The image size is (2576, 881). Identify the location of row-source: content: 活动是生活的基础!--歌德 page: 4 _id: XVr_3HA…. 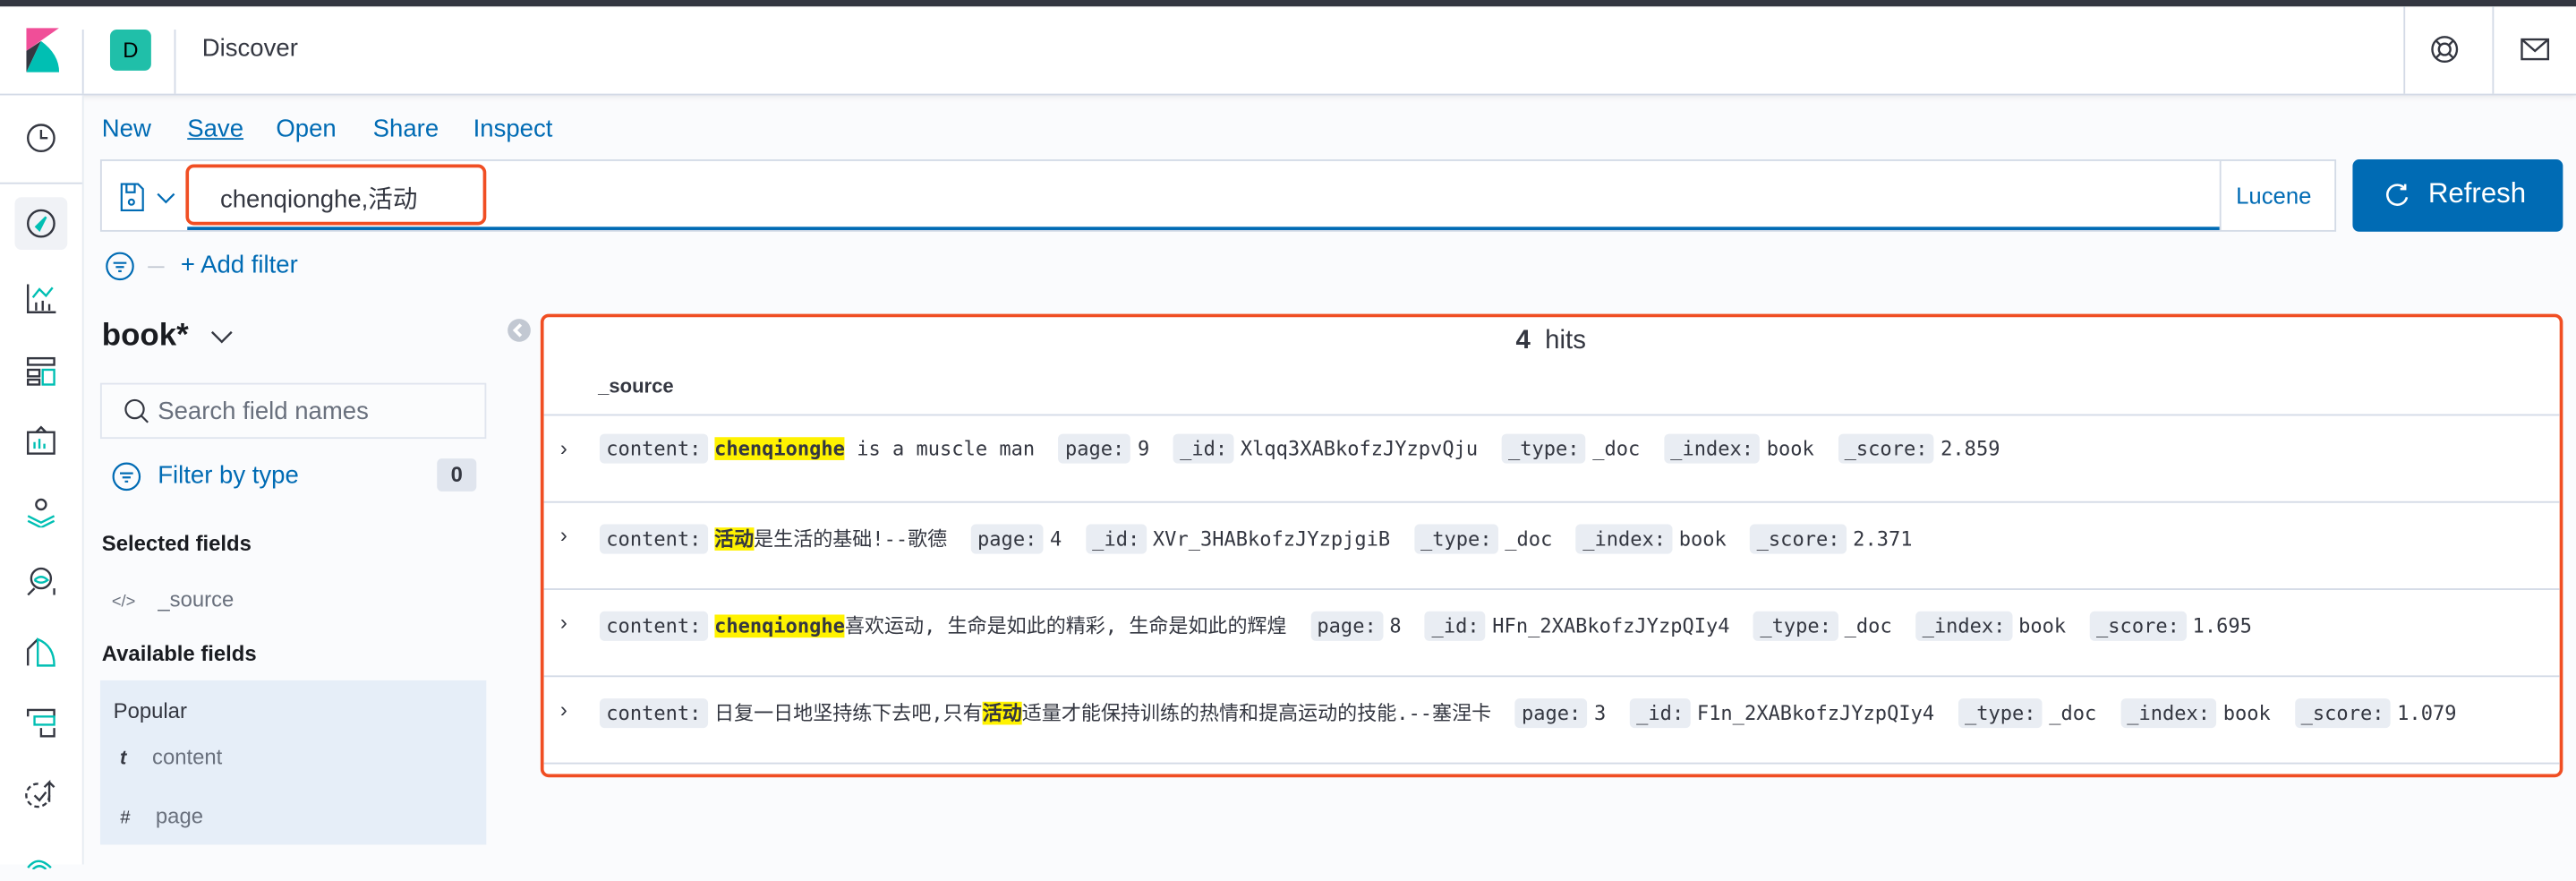
(1256, 539).